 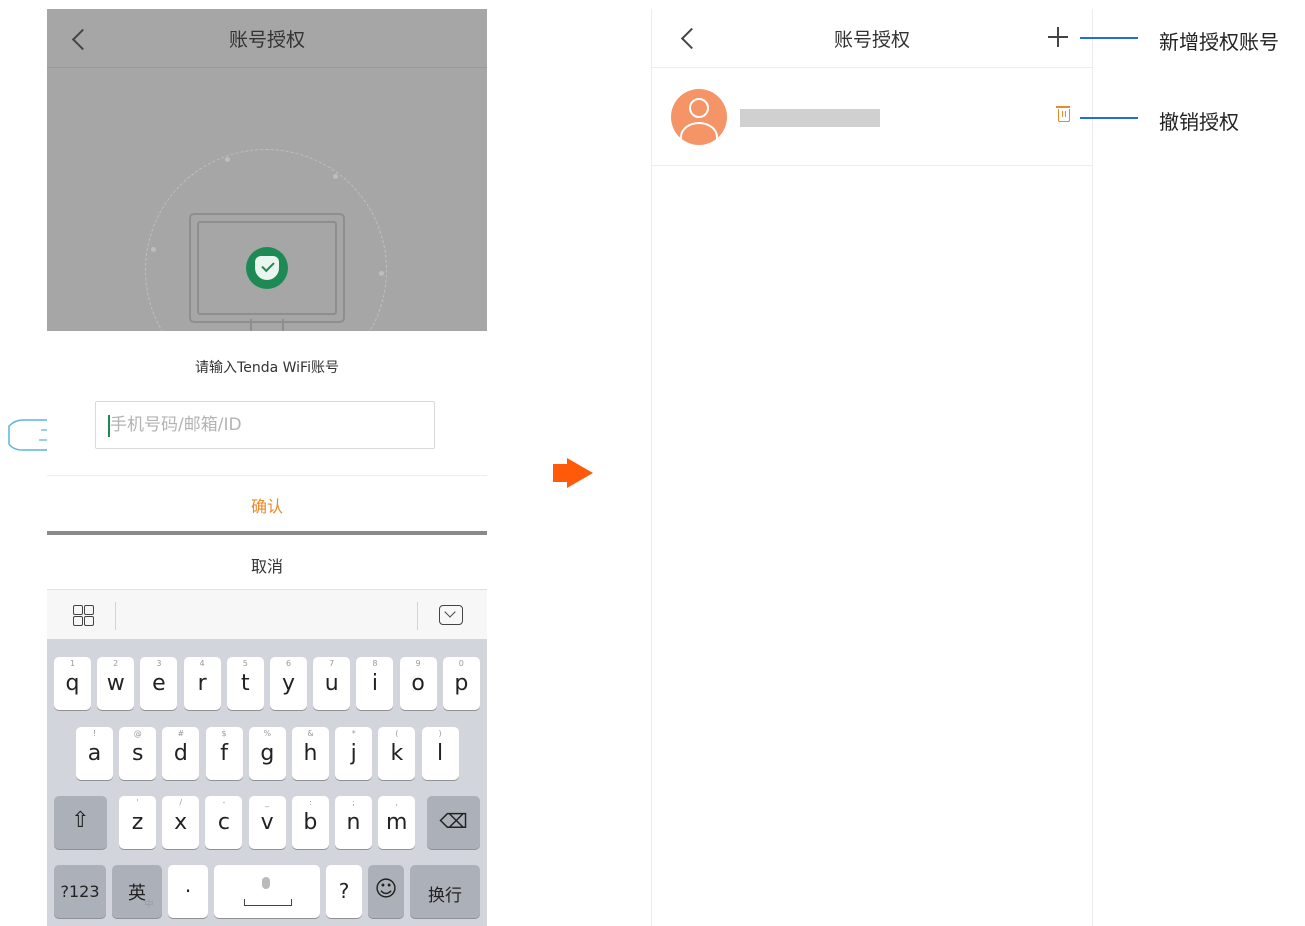 I want to click on key-n: ; n, so click(x=353, y=822).